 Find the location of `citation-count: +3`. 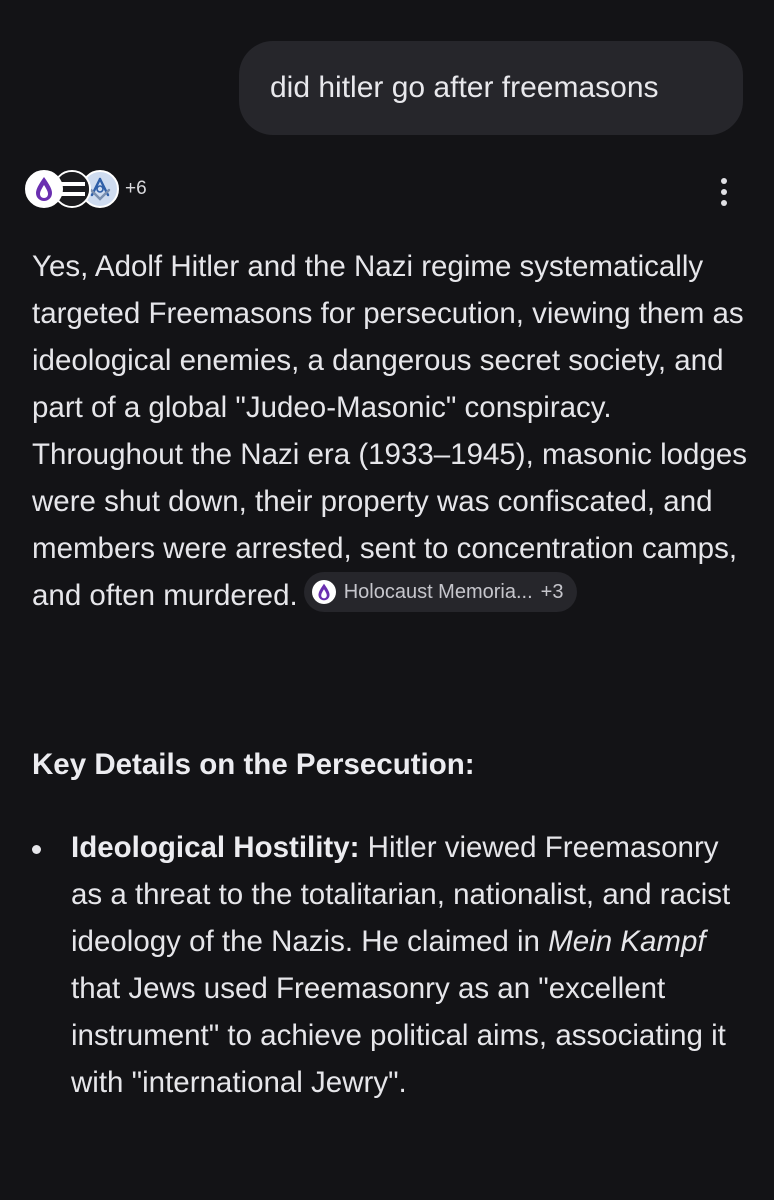

citation-count: +3 is located at coordinates (552, 592).